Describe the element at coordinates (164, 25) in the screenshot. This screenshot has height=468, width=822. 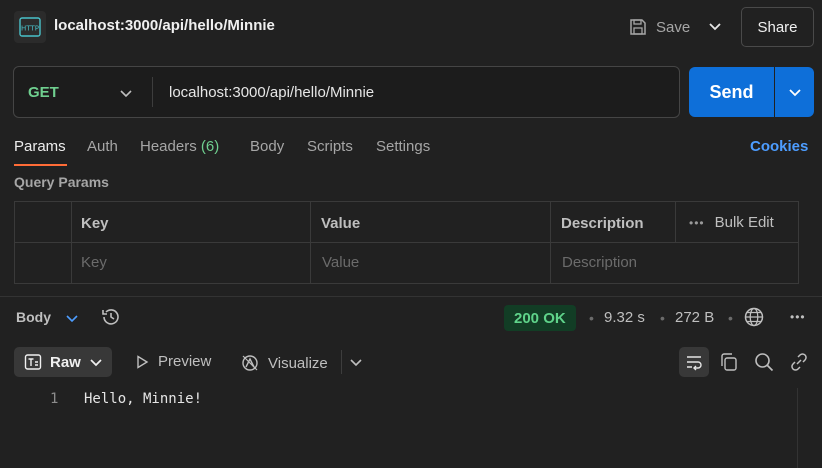
I see `request-title: localhost:3000/api/hello/Minnie` at that location.